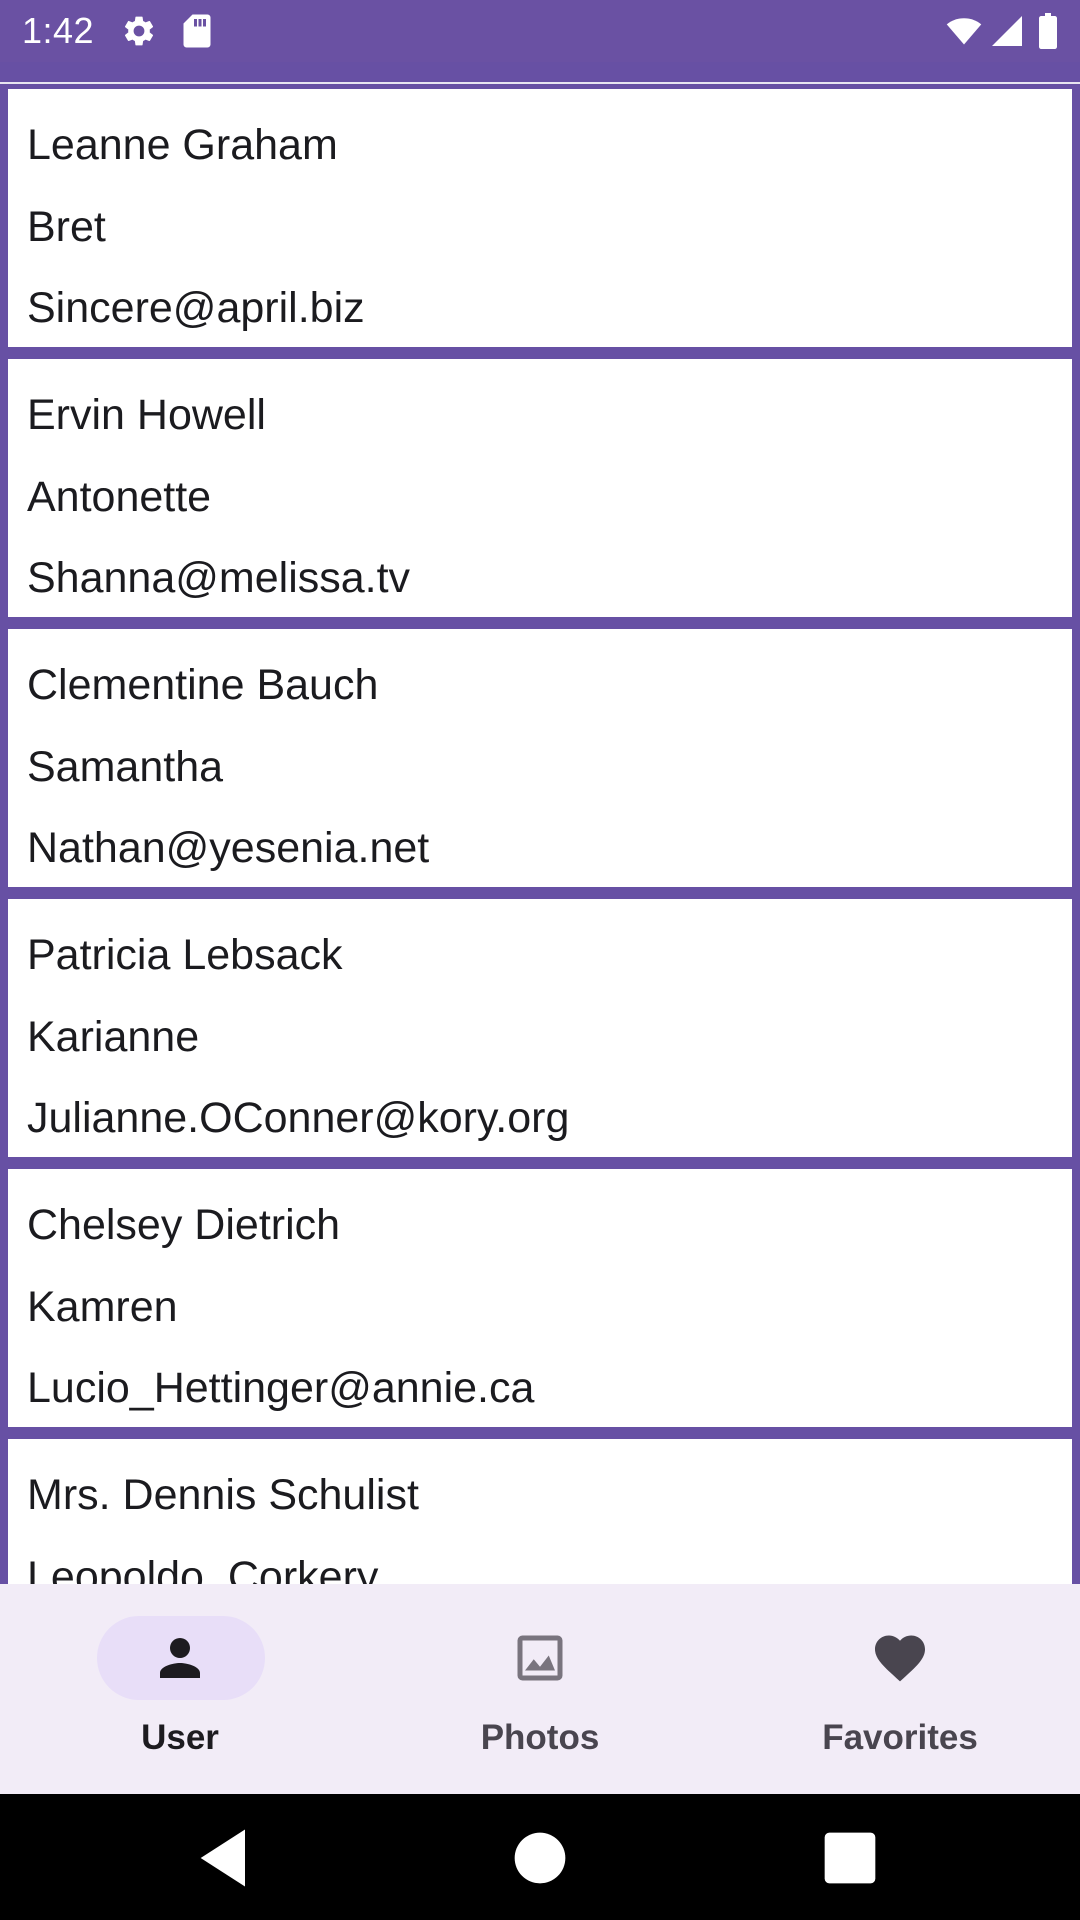 This screenshot has height=1920, width=1080. Describe the element at coordinates (298, 1118) in the screenshot. I see `user-email: Julianne.OConner@kory.org` at that location.